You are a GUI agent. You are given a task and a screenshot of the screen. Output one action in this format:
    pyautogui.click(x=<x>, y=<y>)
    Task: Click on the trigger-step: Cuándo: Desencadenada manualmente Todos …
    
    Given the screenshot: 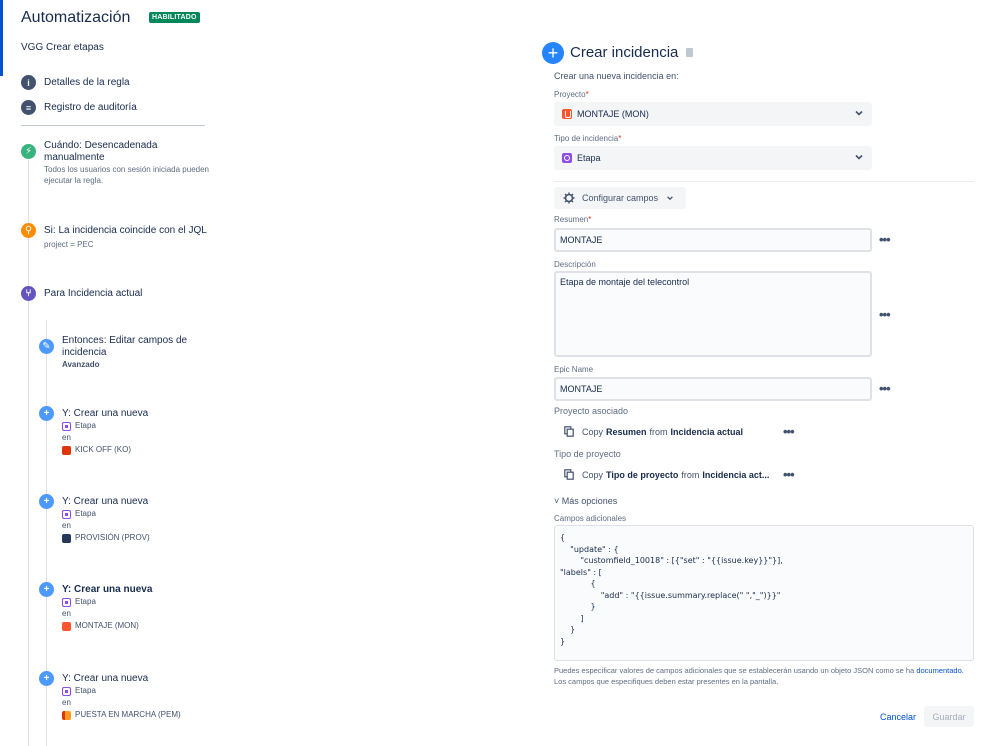 What is the action you would take?
    pyautogui.click(x=126, y=163)
    